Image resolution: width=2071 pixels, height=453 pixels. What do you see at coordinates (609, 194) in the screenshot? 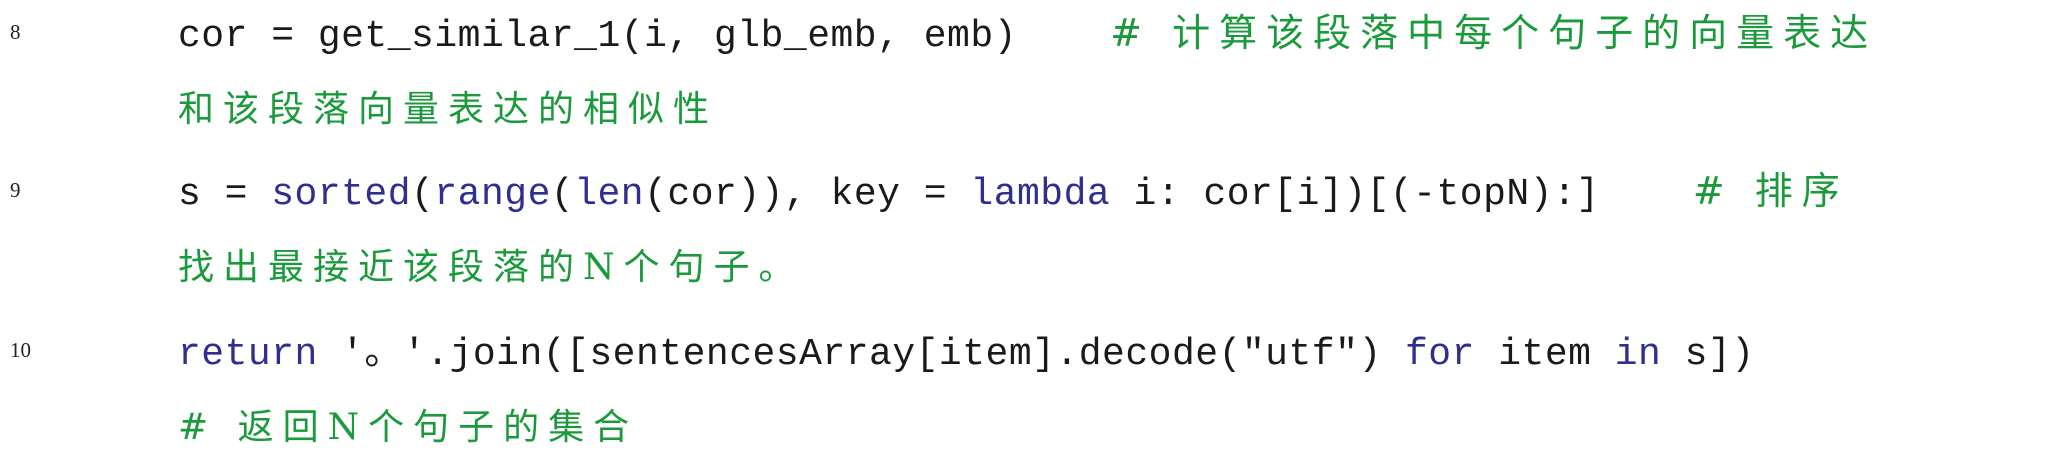
I see `builtin-len: len` at bounding box center [609, 194].